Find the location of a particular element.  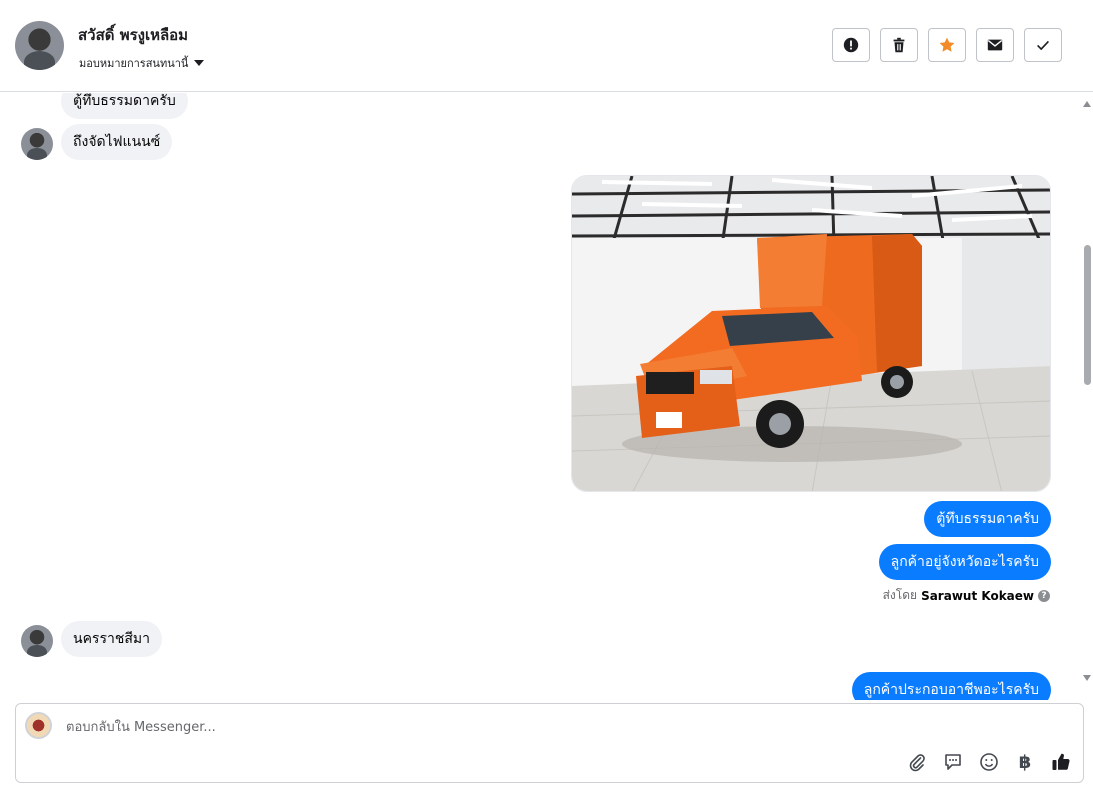

like-button is located at coordinates (1061, 762).